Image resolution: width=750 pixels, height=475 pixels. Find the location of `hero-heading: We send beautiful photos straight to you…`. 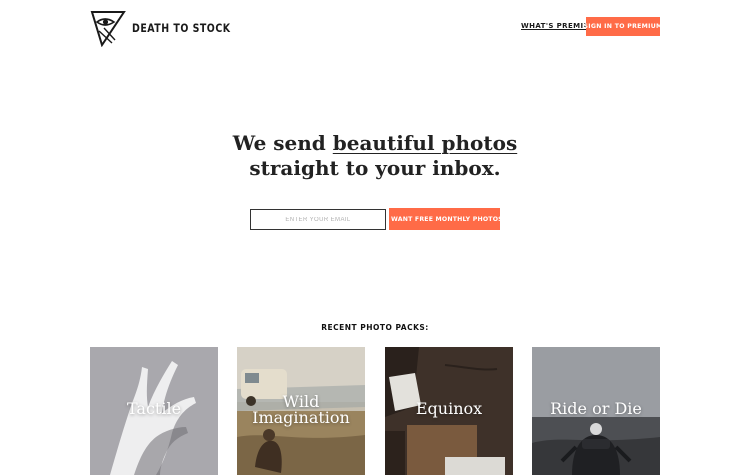

hero-heading: We send beautiful photos straight to you… is located at coordinates (375, 156).